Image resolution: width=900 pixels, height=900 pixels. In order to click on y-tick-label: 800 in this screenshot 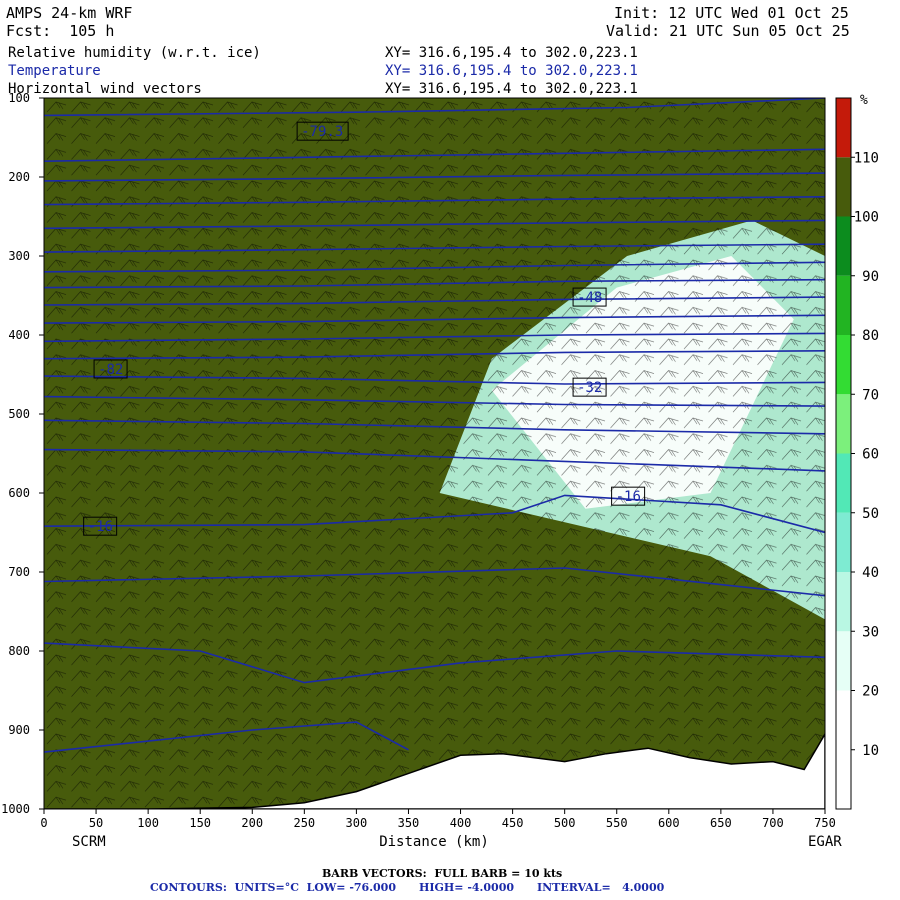, I will do `click(19, 651)`.